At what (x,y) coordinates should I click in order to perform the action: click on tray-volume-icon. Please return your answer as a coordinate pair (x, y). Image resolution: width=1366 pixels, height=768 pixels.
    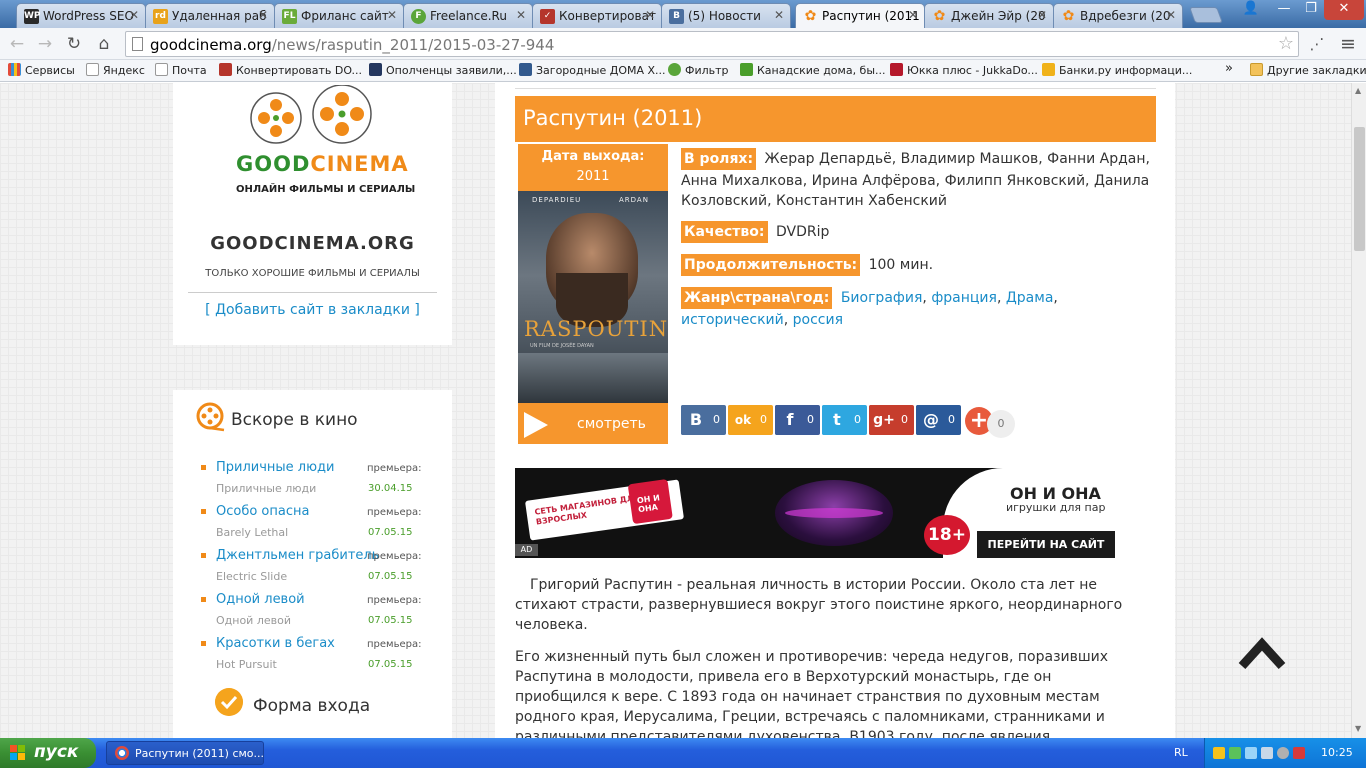
    Looking at the image, I should click on (1283, 753).